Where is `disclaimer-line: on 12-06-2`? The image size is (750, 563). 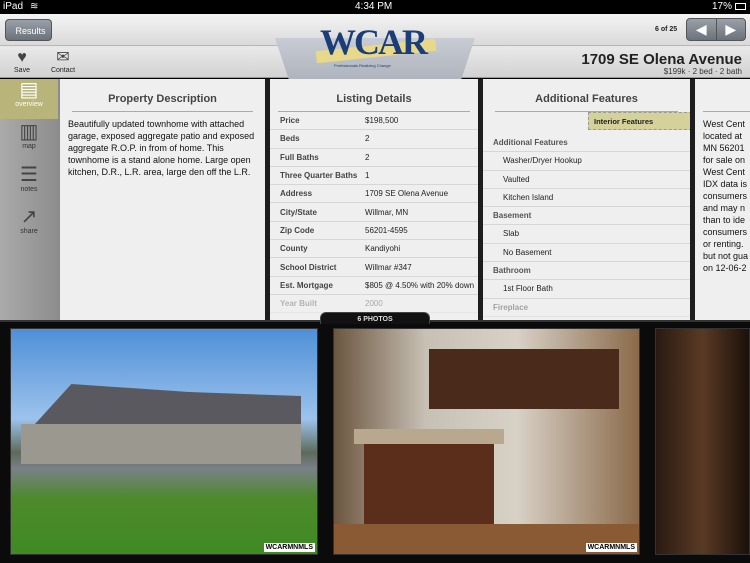 disclaimer-line: on 12-06-2 is located at coordinates (725, 268).